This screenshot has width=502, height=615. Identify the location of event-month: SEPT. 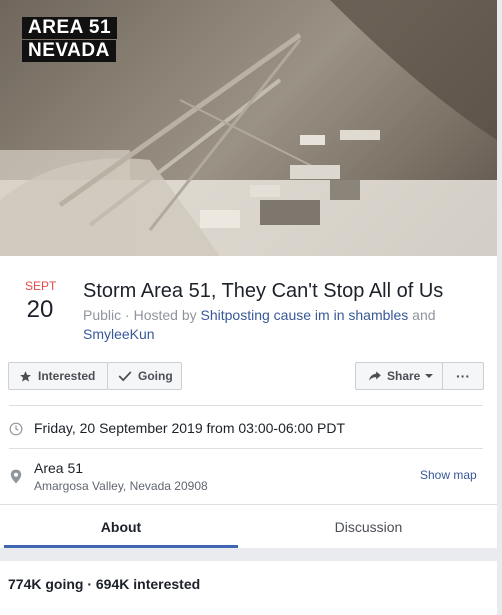
(41, 286).